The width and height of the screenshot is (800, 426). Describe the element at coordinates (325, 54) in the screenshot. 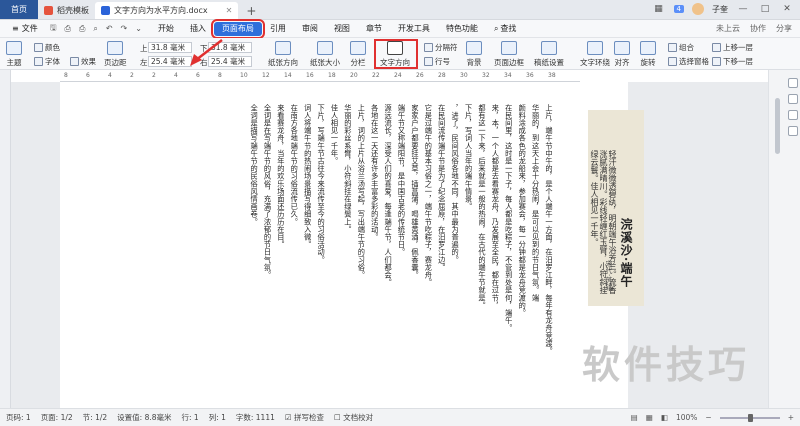

I see `paper-size-button: 纸张大小` at that location.